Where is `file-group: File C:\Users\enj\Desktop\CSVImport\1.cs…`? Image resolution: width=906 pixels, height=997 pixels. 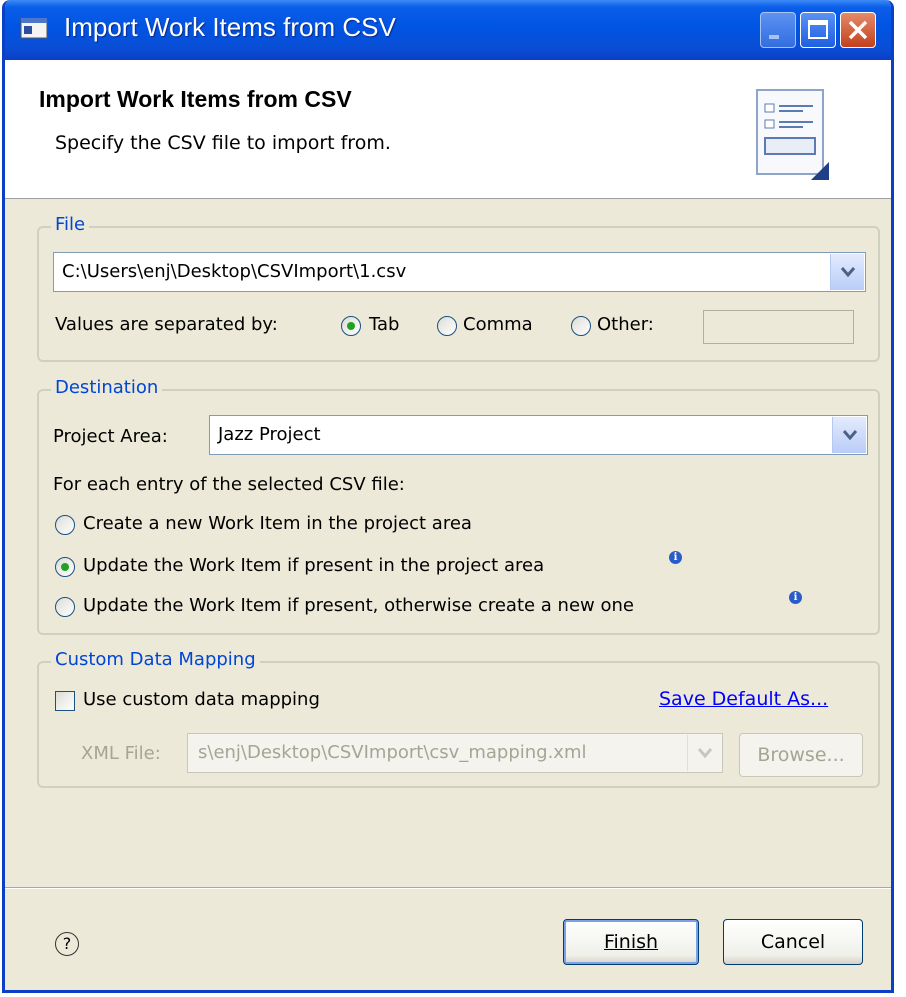
file-group: File C:\Users\enj\Desktop\CSVImport\1.cs… is located at coordinates (458, 288).